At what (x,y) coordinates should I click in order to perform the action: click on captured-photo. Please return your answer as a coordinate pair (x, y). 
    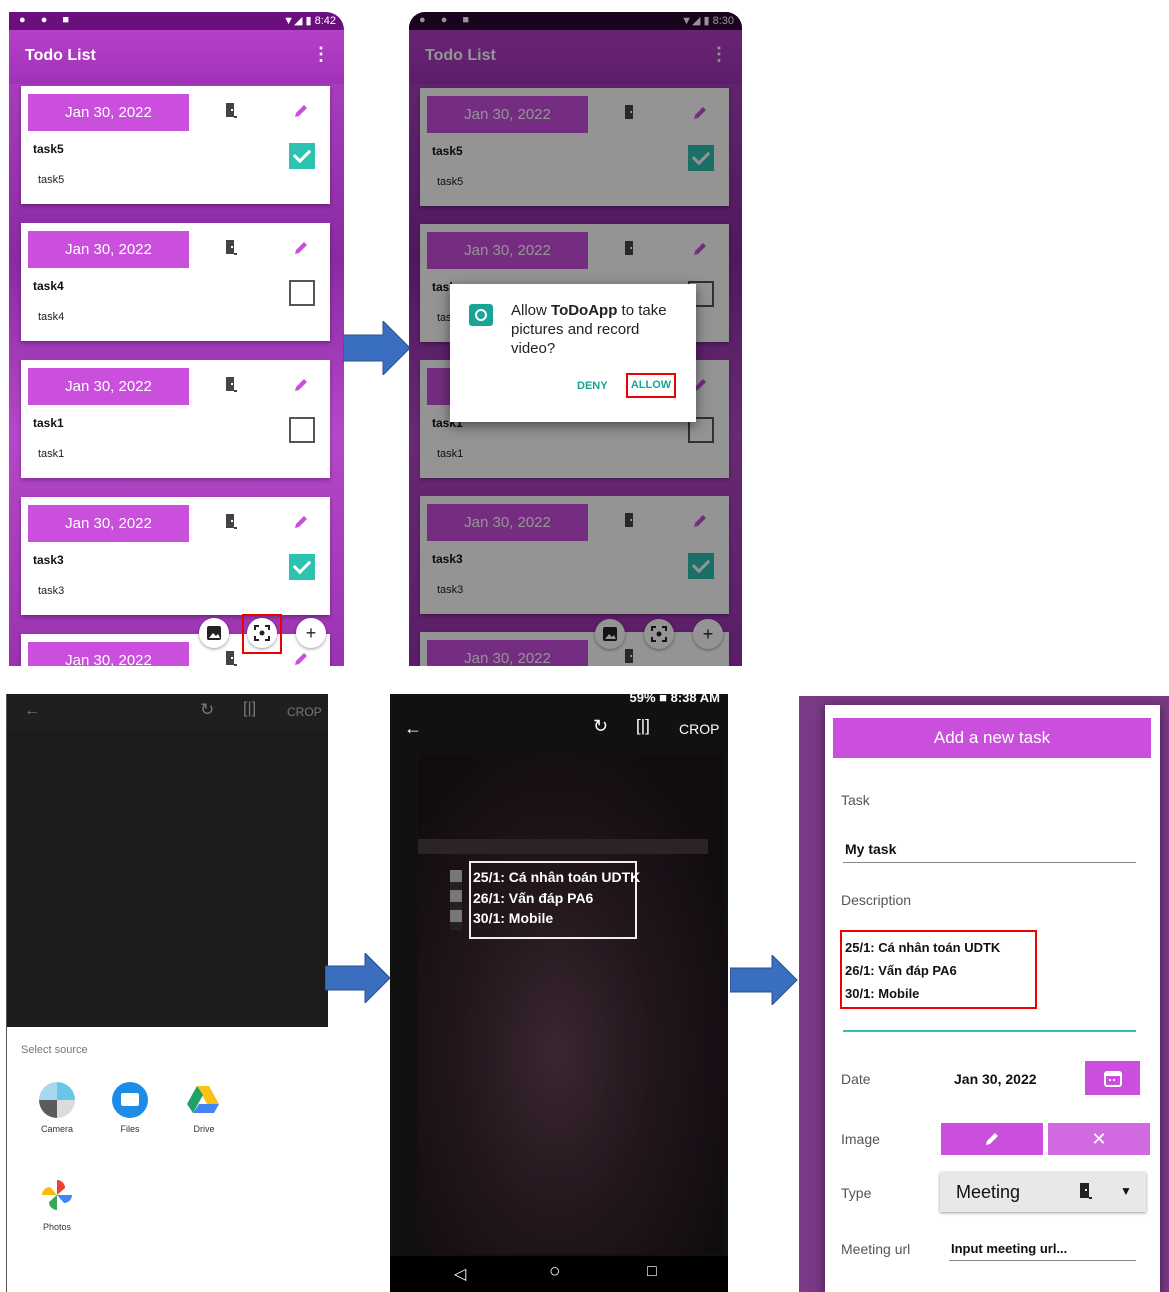
    Looking at the image, I should click on (571, 1004).